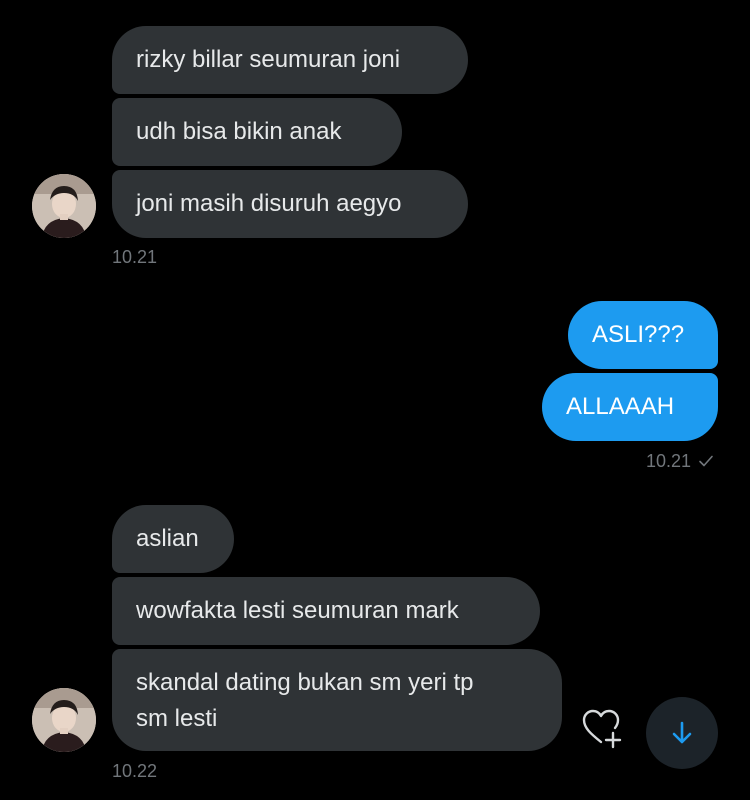 The height and width of the screenshot is (800, 750). I want to click on message-bubble: ASLI???, so click(643, 335).